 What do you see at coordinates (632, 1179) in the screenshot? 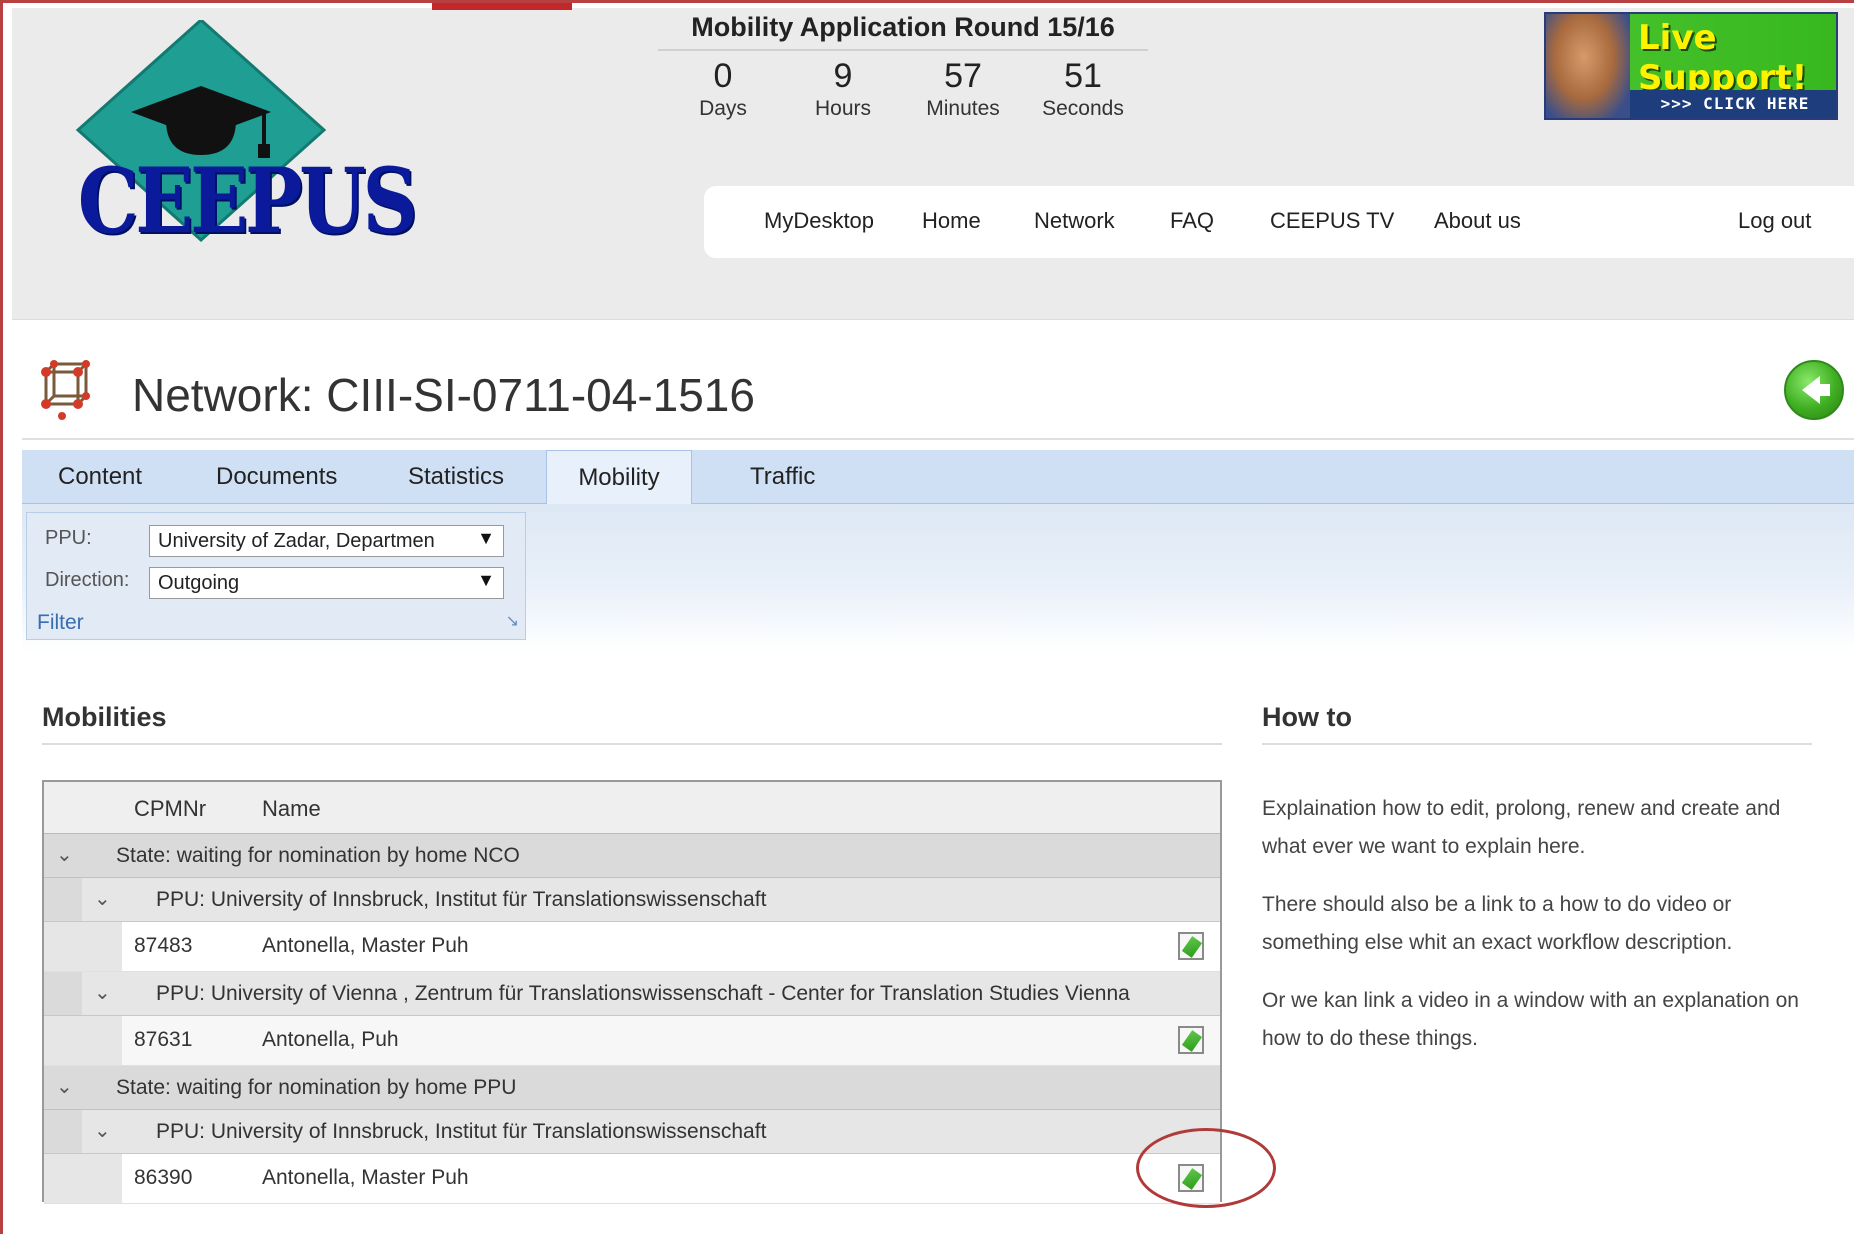
I see `table-row: 86390 Antonella, Master Puh` at bounding box center [632, 1179].